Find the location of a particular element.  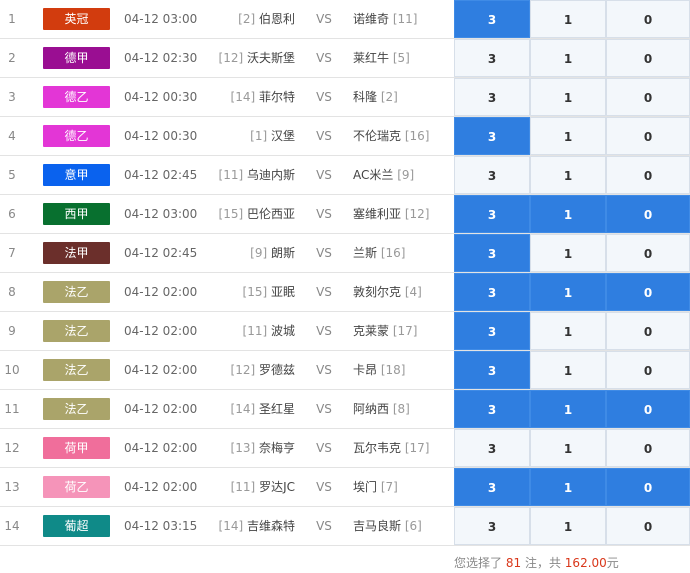

row-index: 2 is located at coordinates (12, 58).